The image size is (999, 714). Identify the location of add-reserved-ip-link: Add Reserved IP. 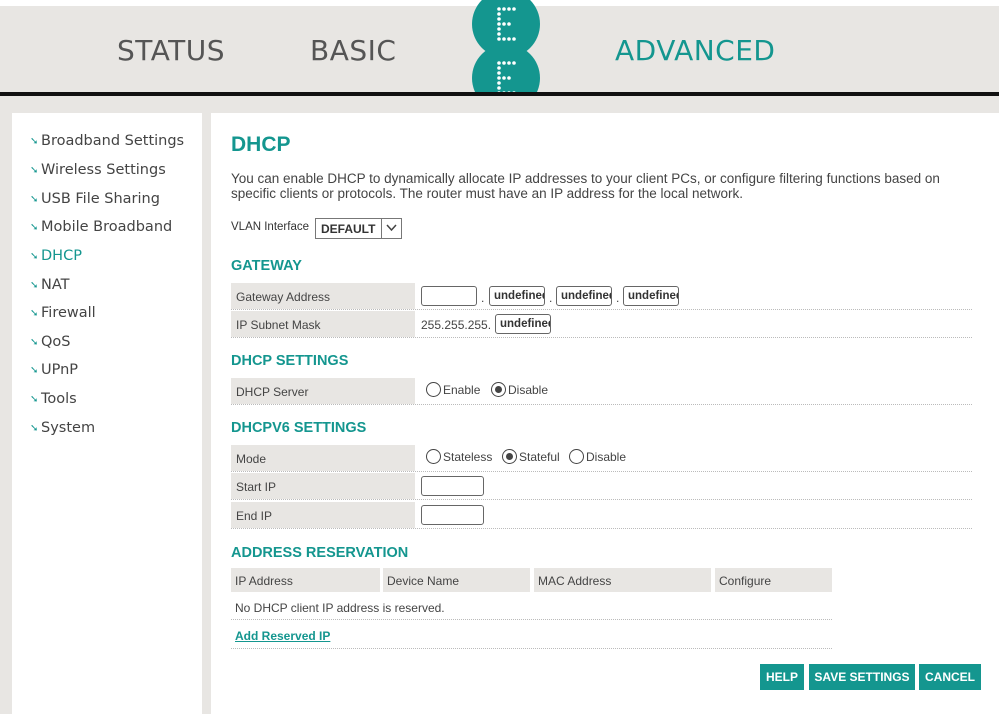
(282, 636).